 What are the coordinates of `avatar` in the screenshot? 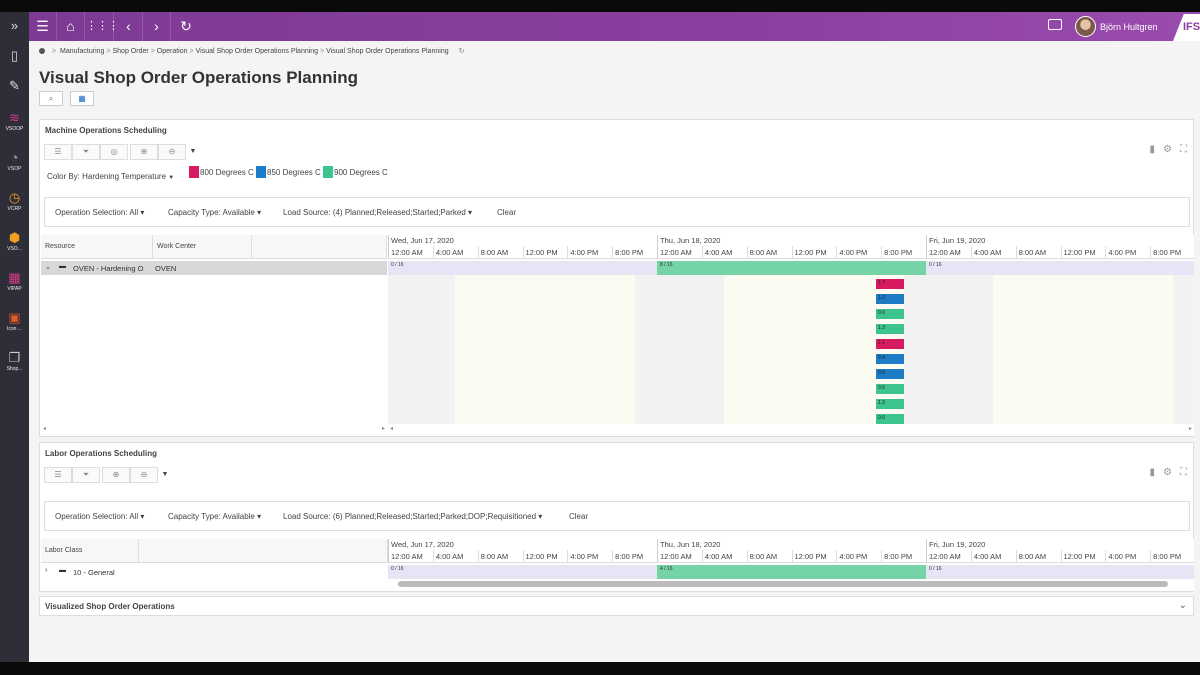 It's located at (1085, 26).